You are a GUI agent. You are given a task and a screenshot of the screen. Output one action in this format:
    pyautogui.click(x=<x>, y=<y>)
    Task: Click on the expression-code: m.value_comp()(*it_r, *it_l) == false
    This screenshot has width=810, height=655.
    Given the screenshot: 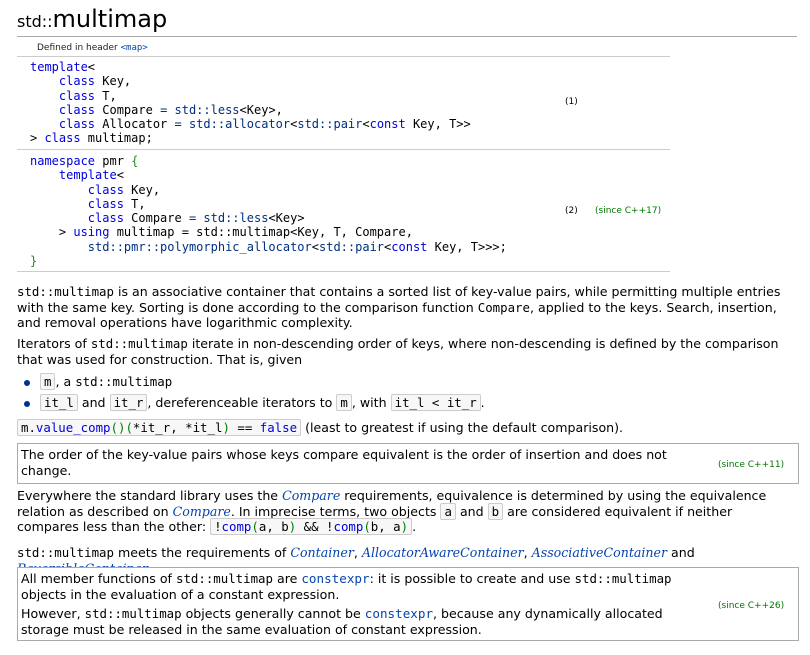 What is the action you would take?
    pyautogui.click(x=159, y=427)
    